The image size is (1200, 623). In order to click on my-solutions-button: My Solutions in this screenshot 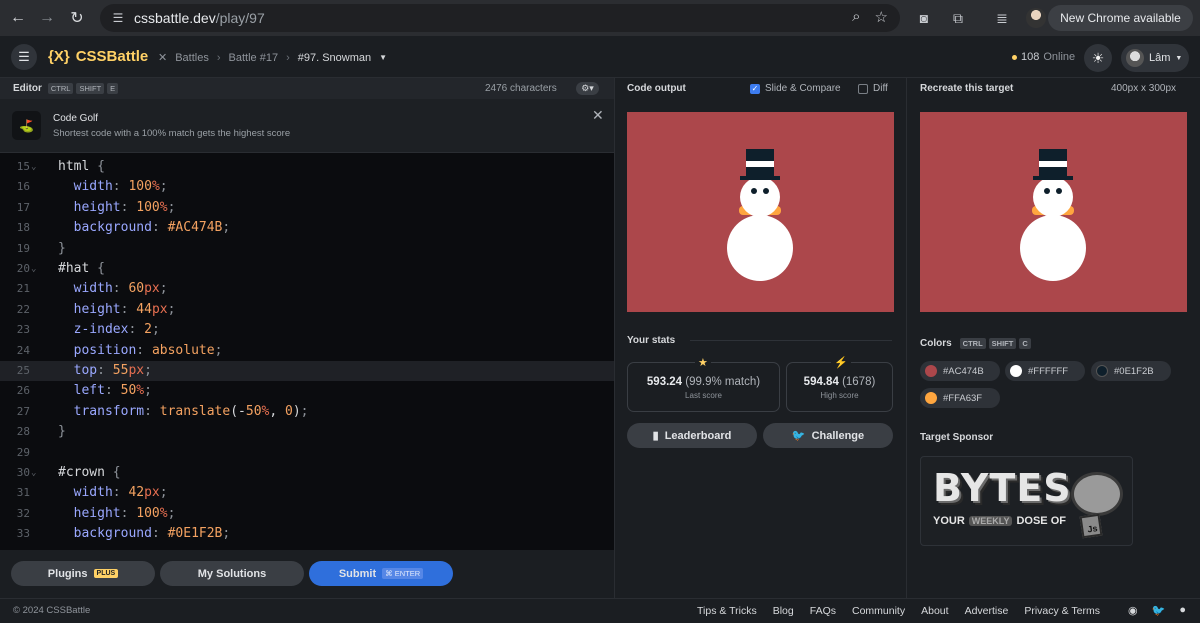, I will do `click(232, 573)`.